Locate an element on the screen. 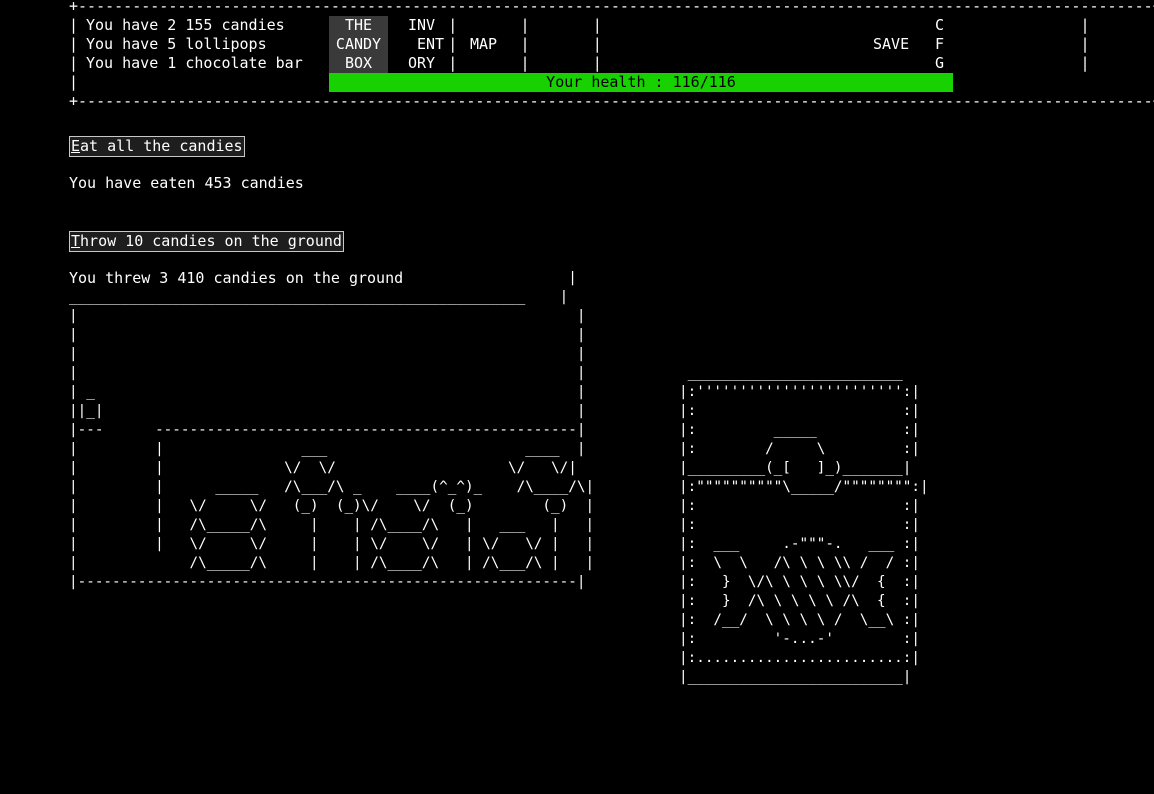  tab-inventory-line1: INV is located at coordinates (422, 25).